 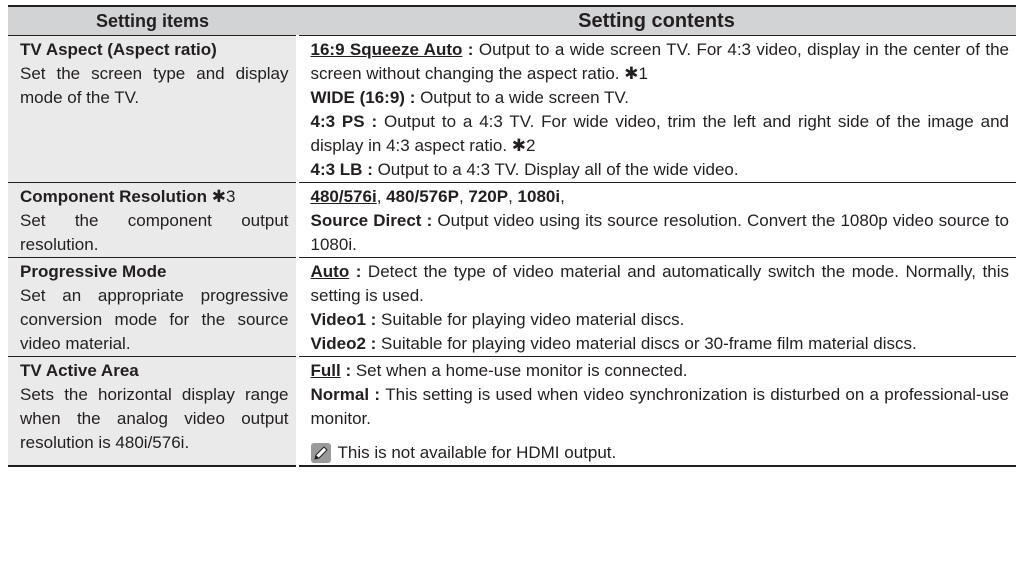 I want to click on setting-item-name: Component Resolution, so click(x=113, y=196).